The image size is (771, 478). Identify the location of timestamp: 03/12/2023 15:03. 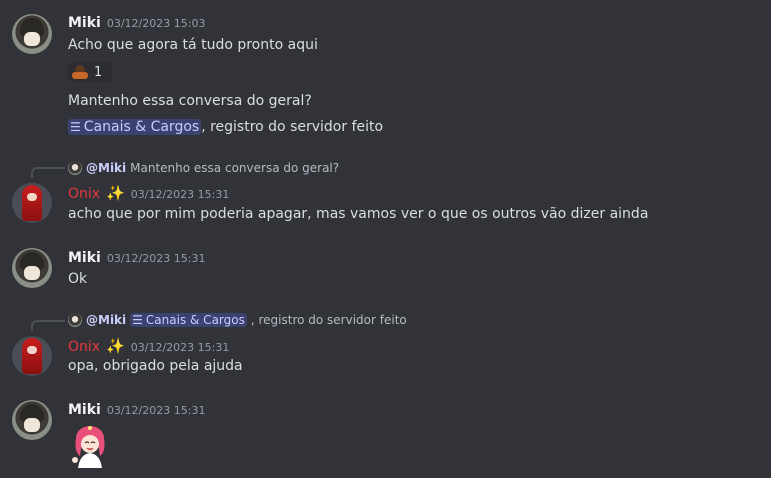
(156, 23).